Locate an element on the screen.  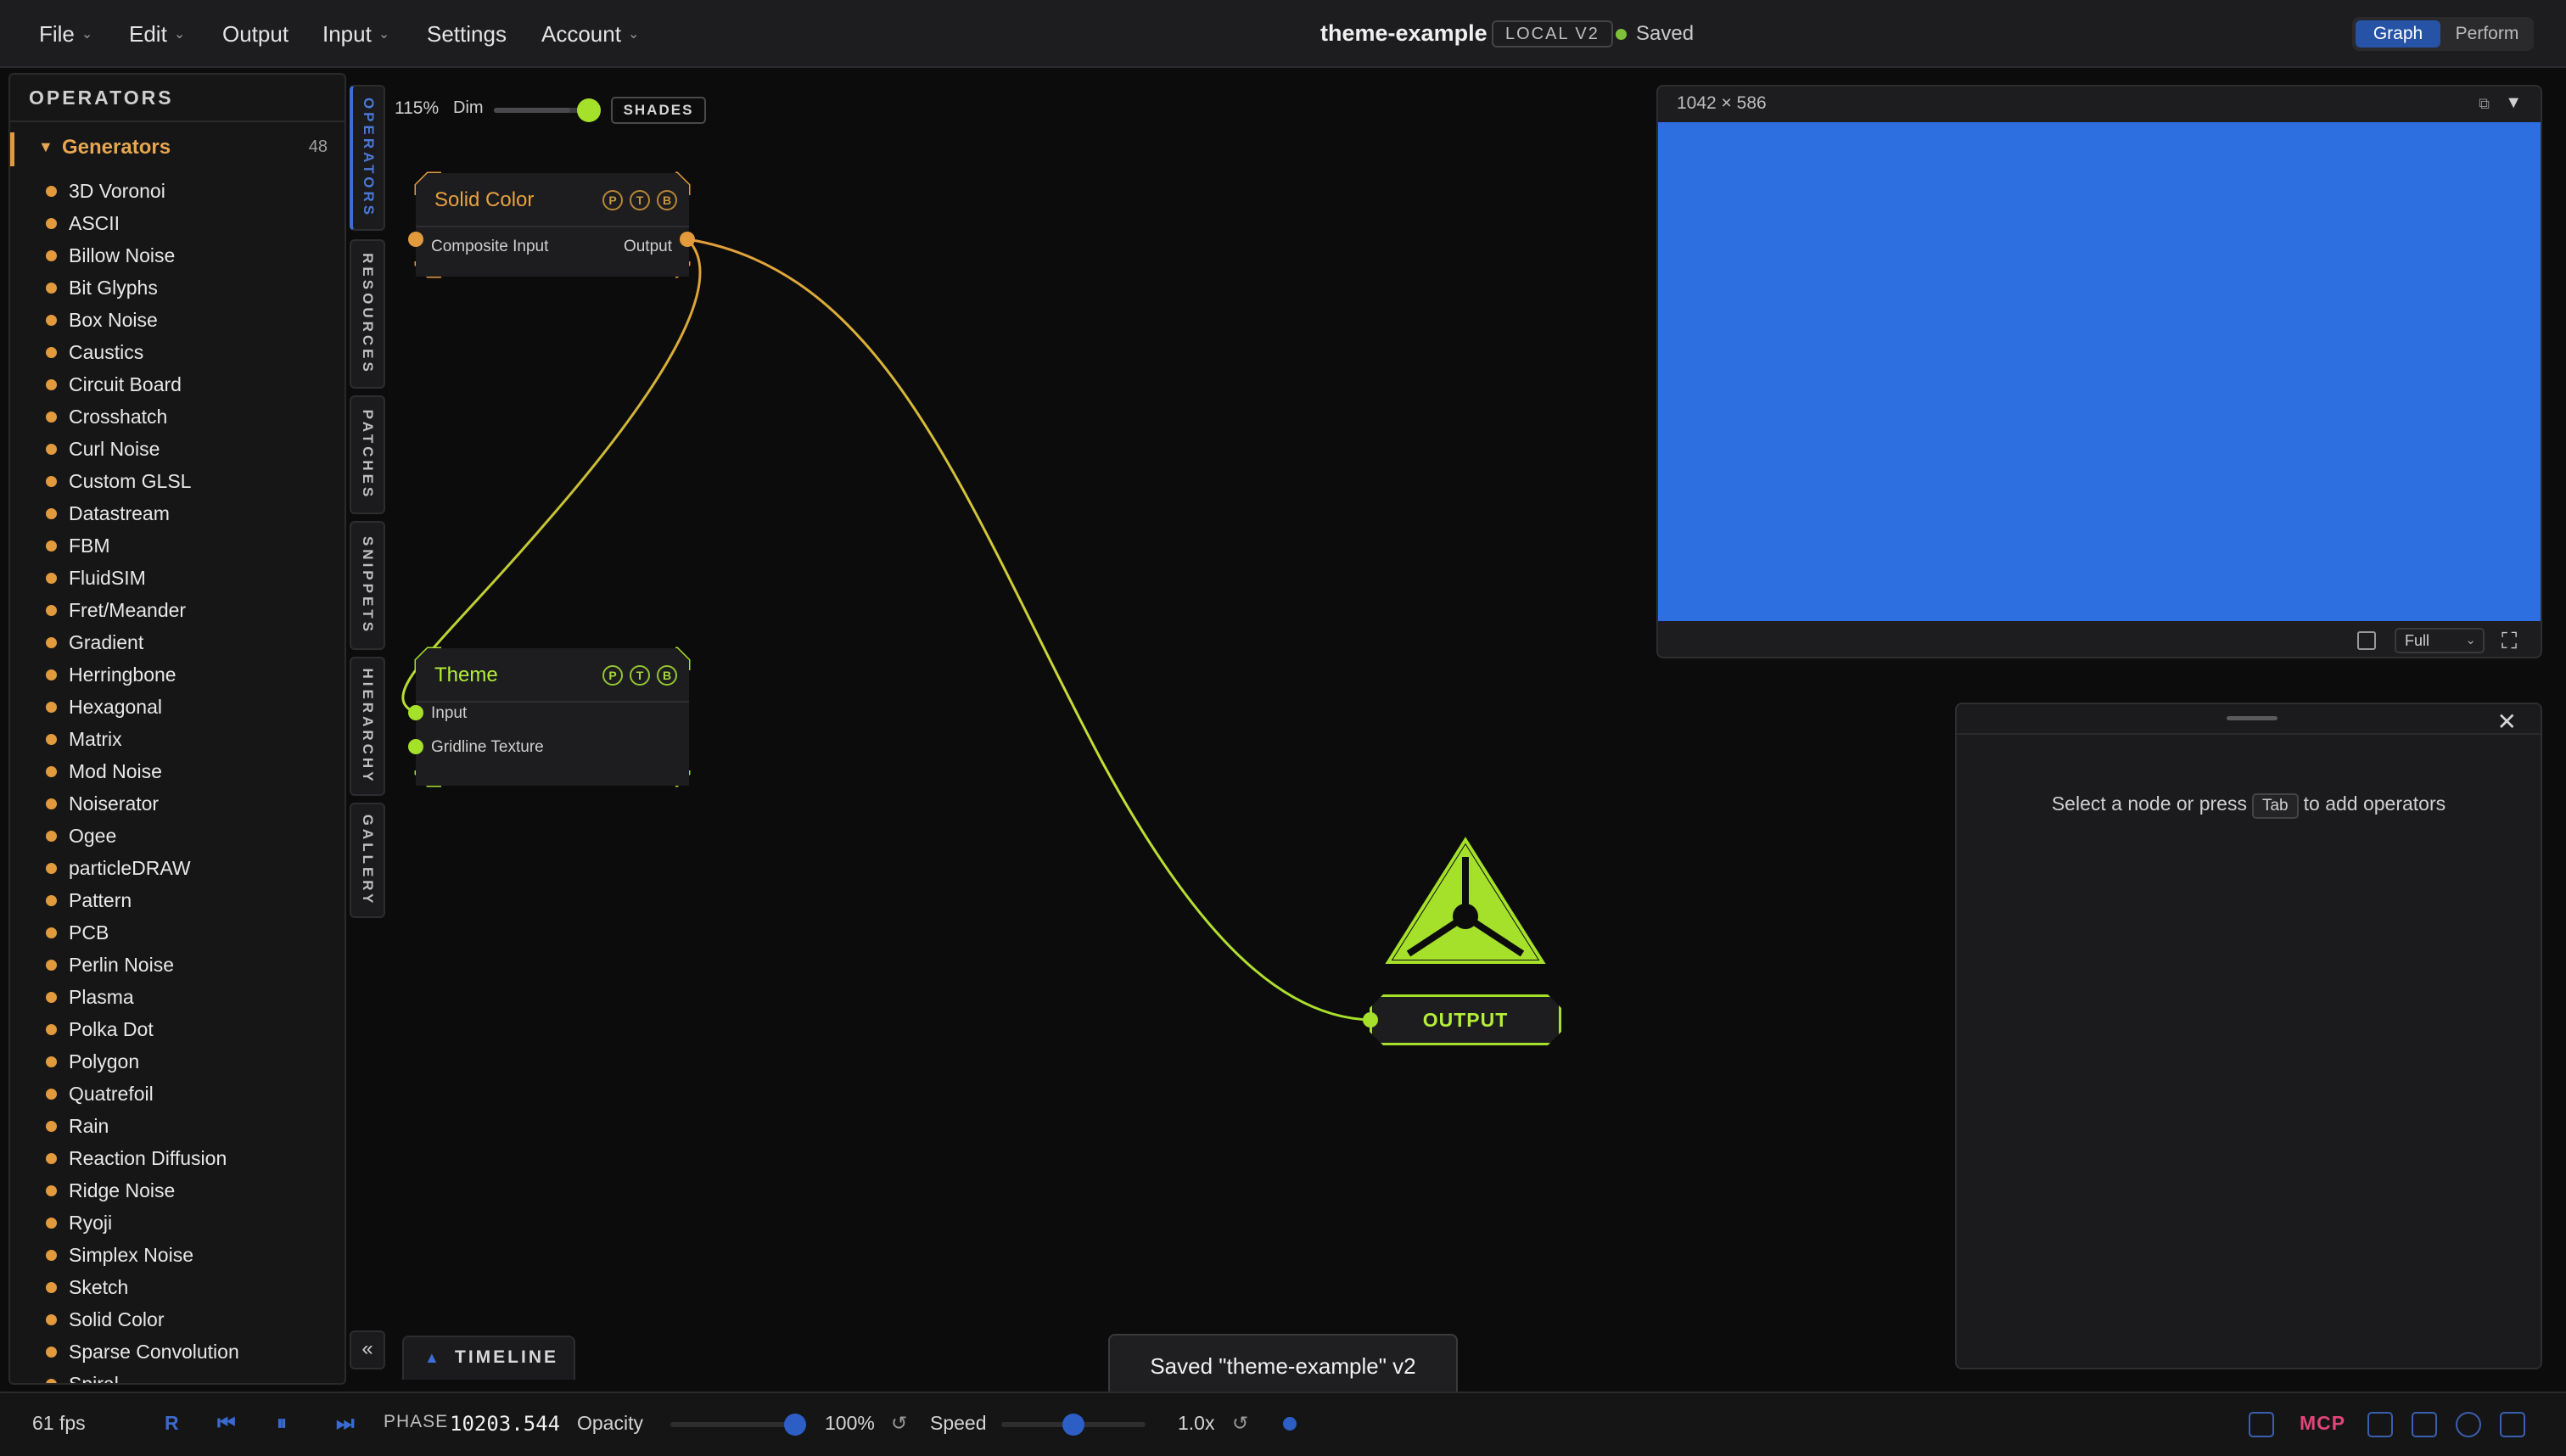
node-divider is located at coordinates (552, 226).